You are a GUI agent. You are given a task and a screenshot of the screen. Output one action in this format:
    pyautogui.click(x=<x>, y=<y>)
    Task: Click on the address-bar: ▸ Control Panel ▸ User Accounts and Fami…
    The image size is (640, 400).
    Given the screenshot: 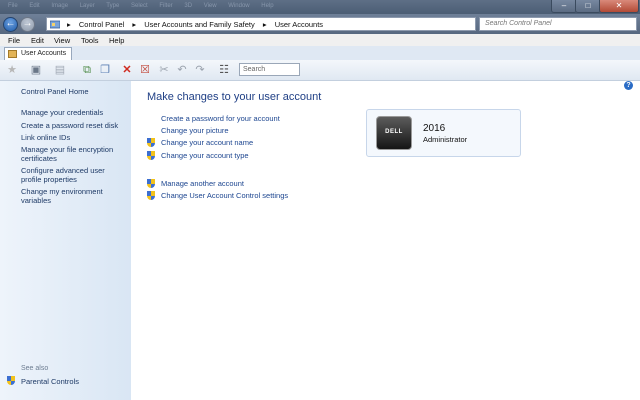 What is the action you would take?
    pyautogui.click(x=261, y=24)
    